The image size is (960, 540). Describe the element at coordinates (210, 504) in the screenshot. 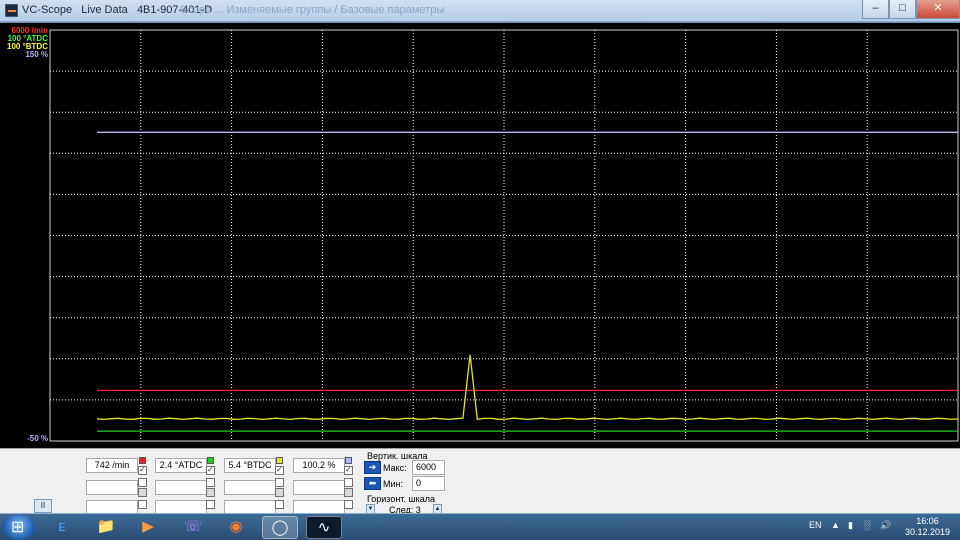

I see `empty-6-checkbox` at that location.